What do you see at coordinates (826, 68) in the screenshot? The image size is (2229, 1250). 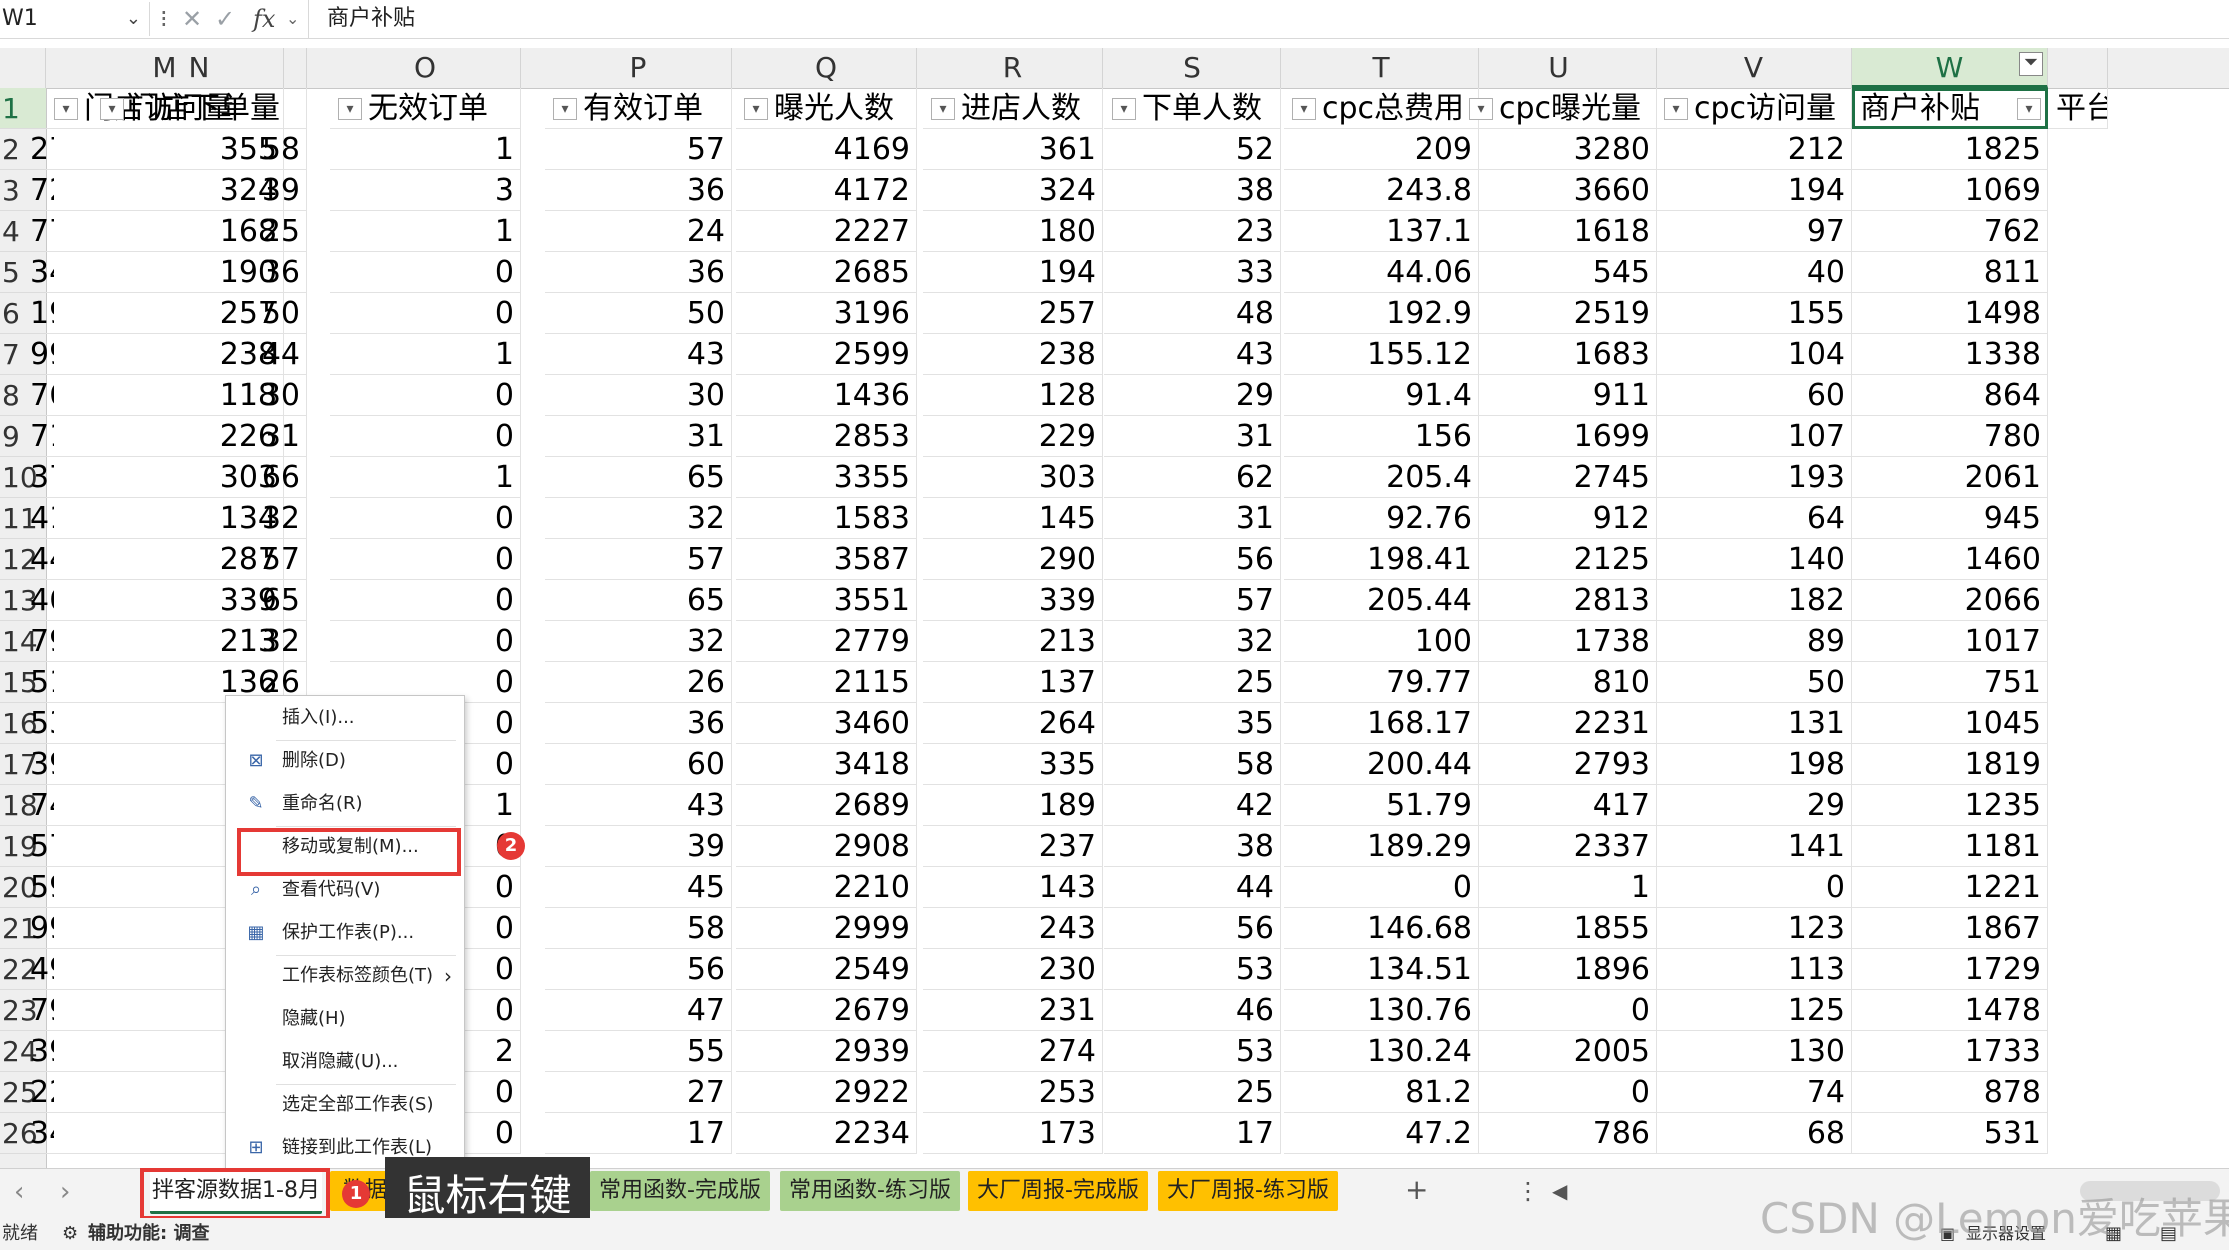 I see `column-header-q: Q` at bounding box center [826, 68].